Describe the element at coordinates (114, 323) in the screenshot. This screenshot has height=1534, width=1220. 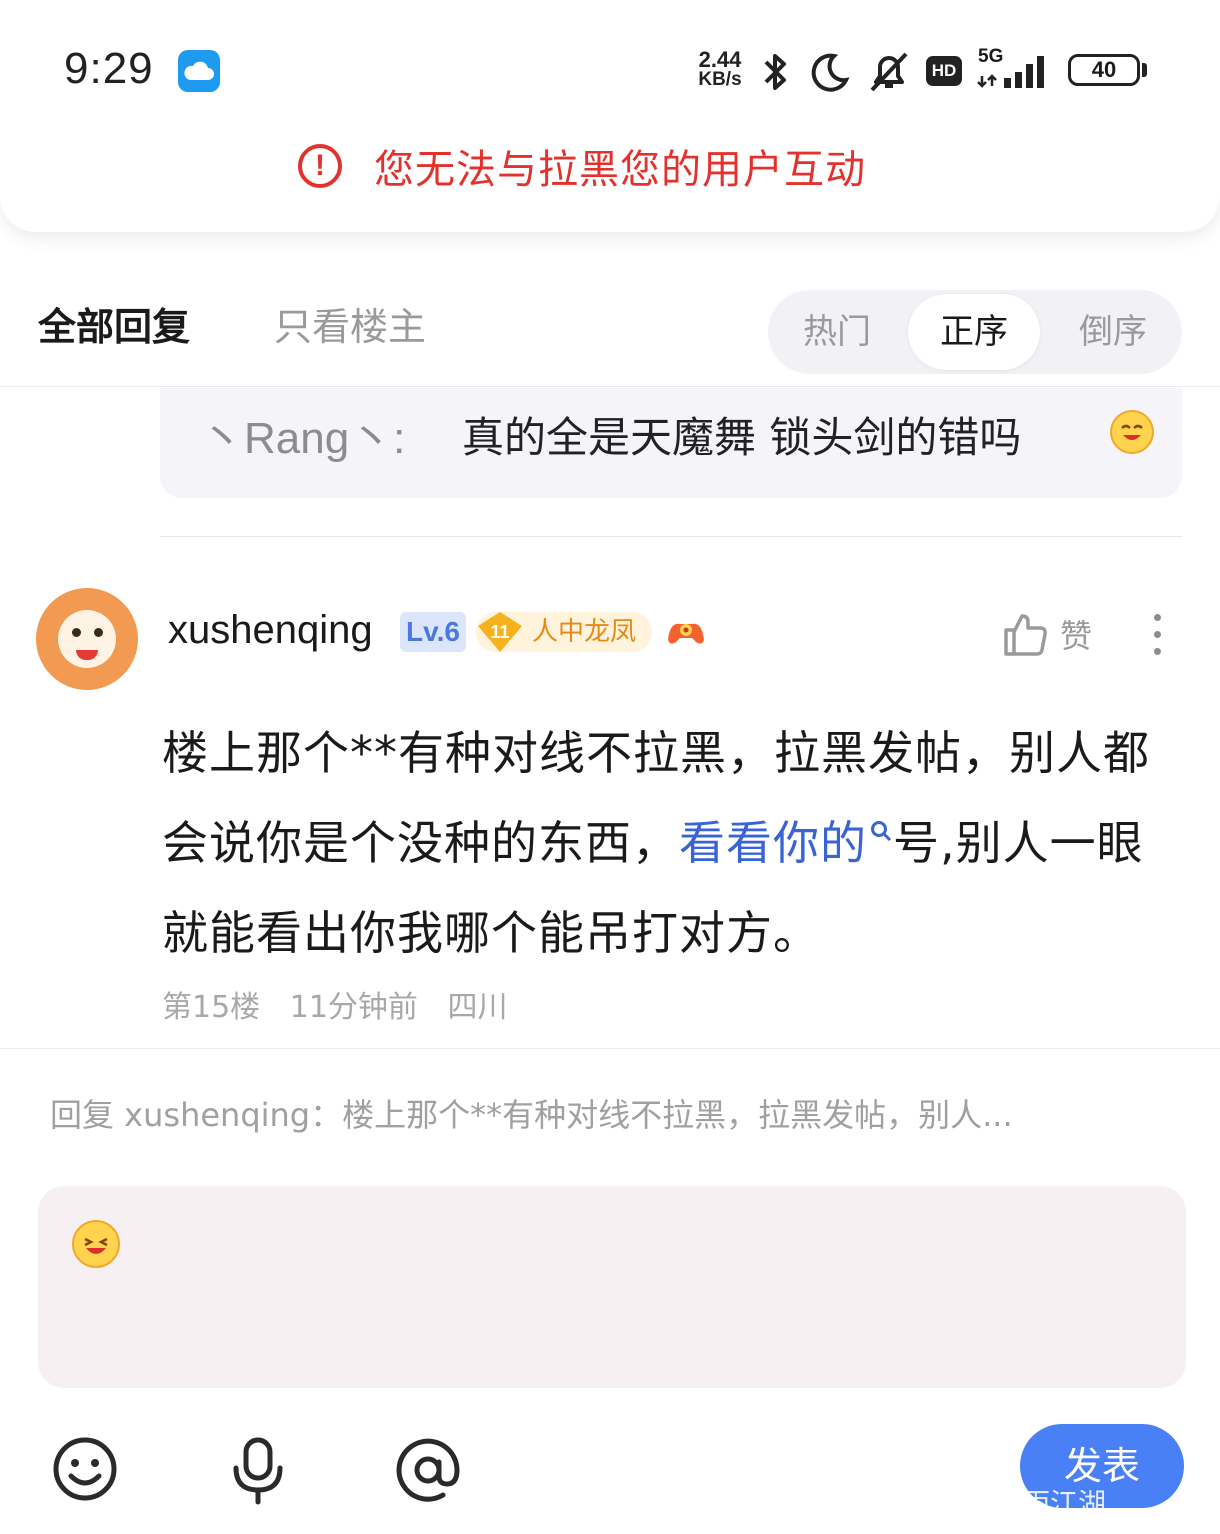
I see `tab-all-replies: 全部回复` at that location.